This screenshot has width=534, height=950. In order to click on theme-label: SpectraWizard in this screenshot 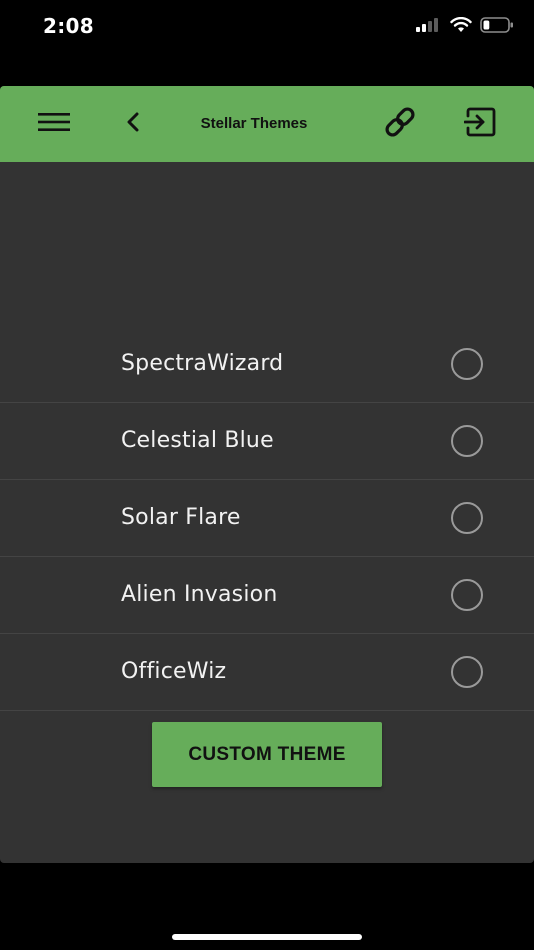, I will do `click(202, 363)`.